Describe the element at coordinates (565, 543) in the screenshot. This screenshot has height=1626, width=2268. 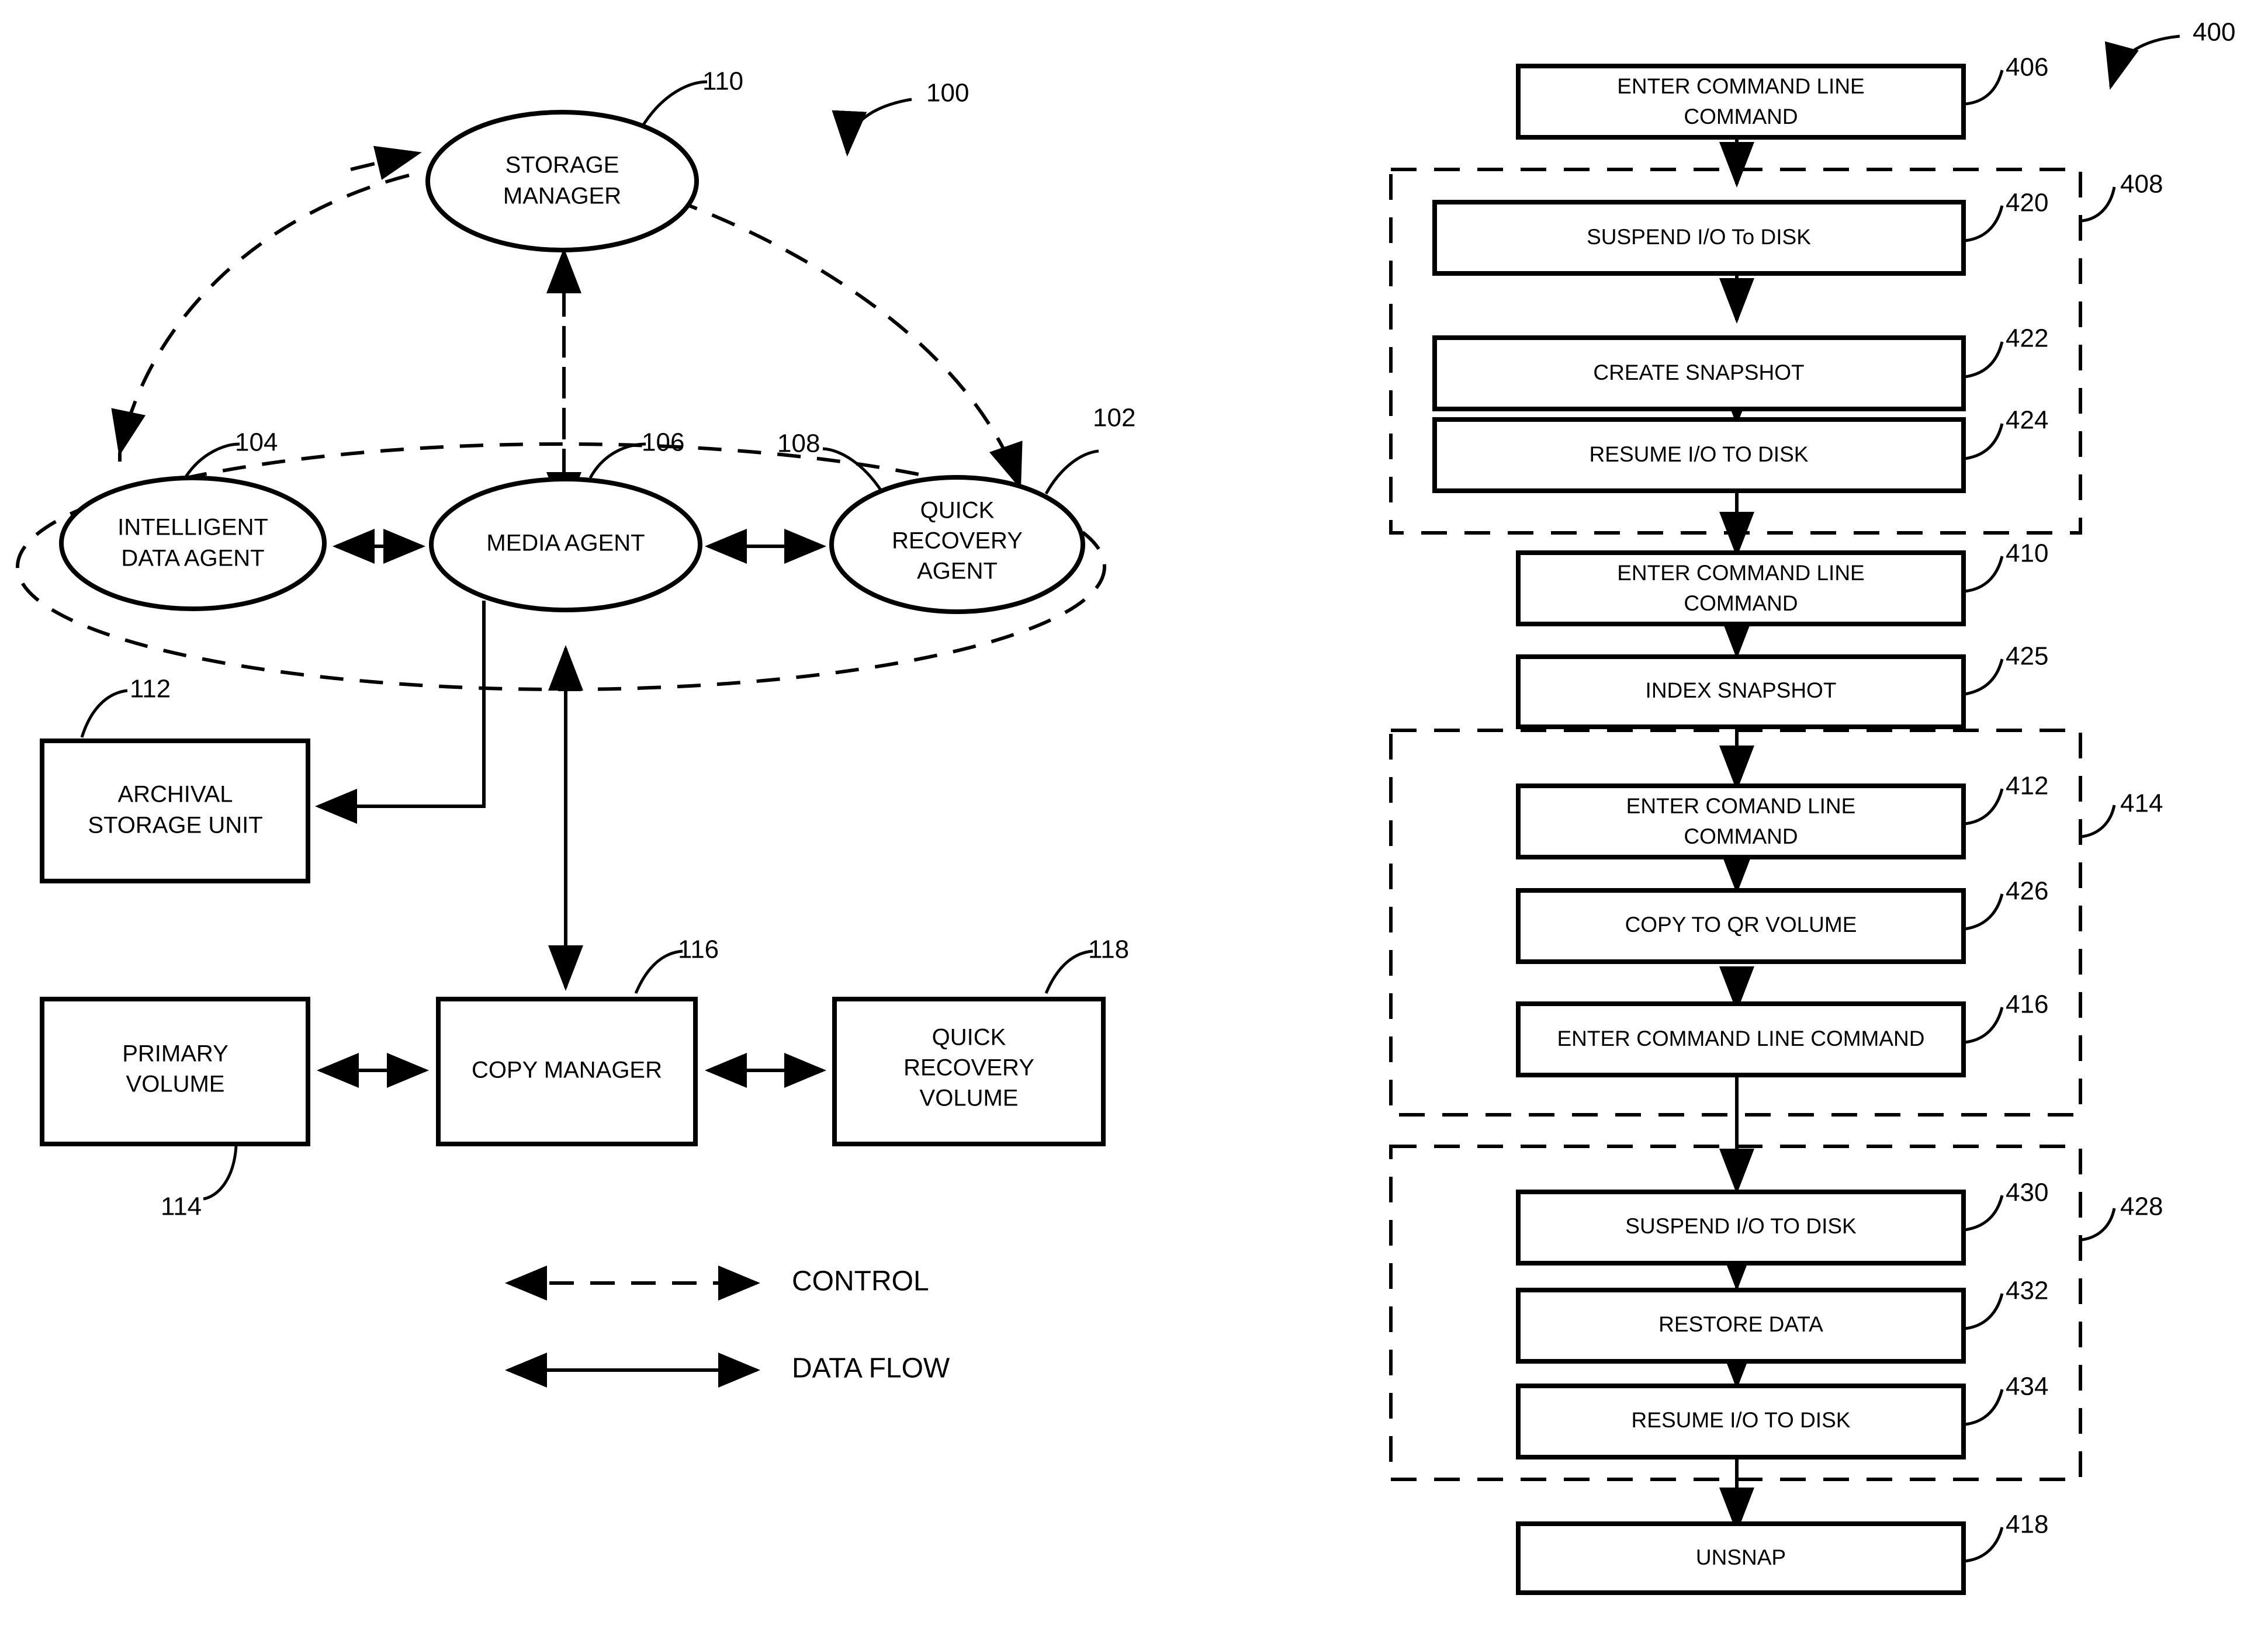
I see `media-agent-label: MEDIA AGENT` at that location.